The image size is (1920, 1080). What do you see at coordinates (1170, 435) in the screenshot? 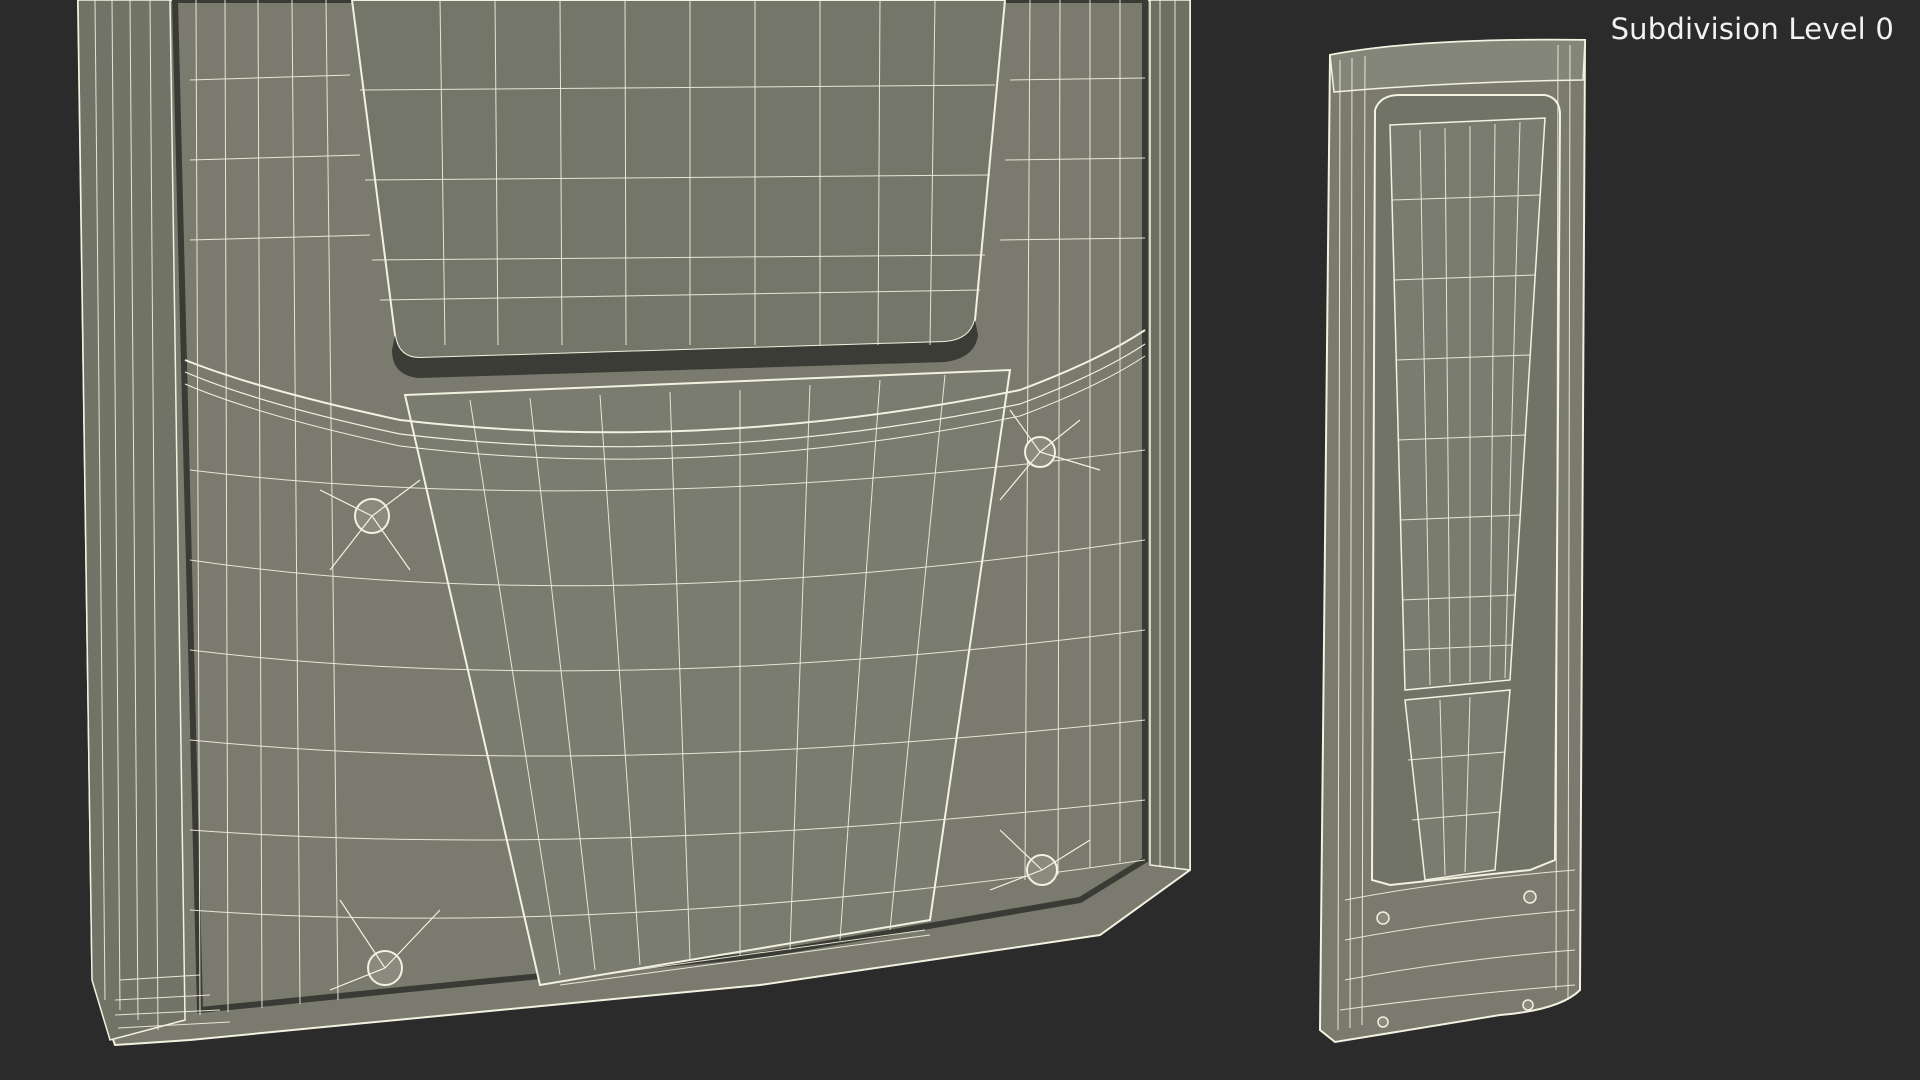
I see `large-panel-right-rail` at bounding box center [1170, 435].